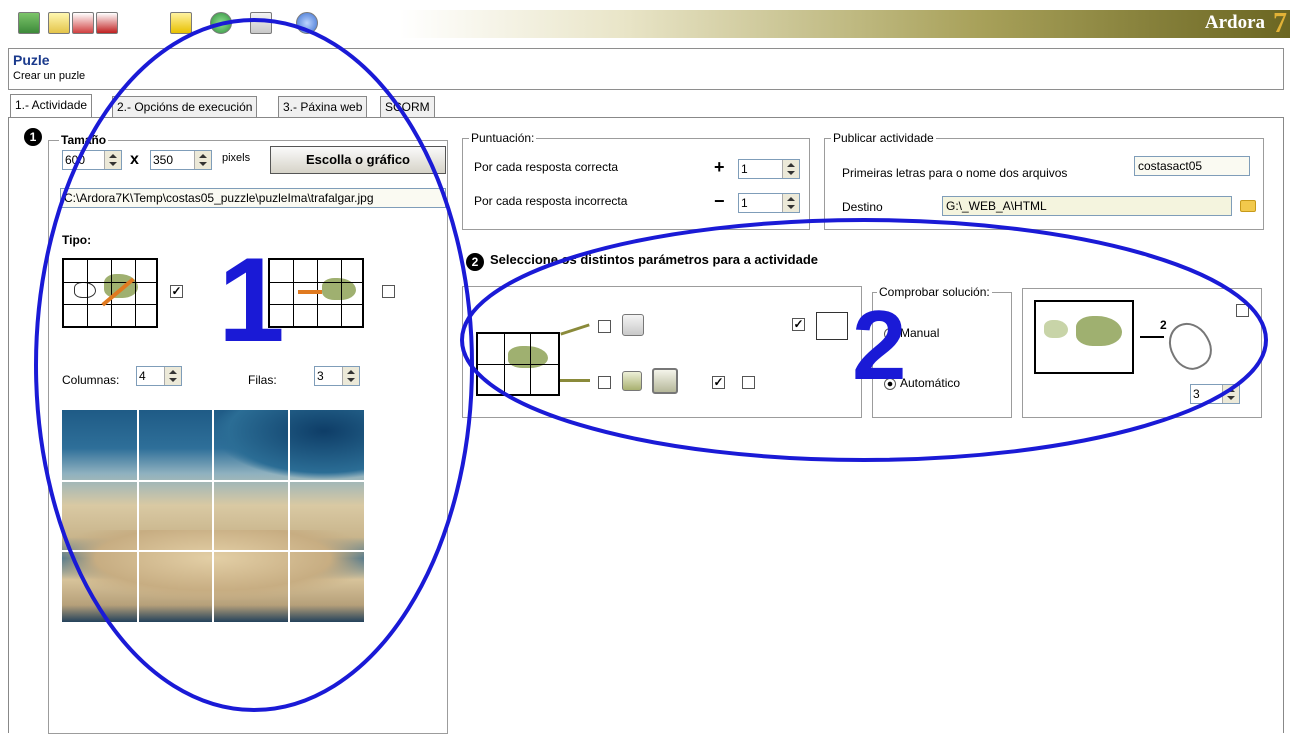 The image size is (1291, 734). Describe the element at coordinates (251, 300) in the screenshot. I see `annotation-number-1: 1` at that location.